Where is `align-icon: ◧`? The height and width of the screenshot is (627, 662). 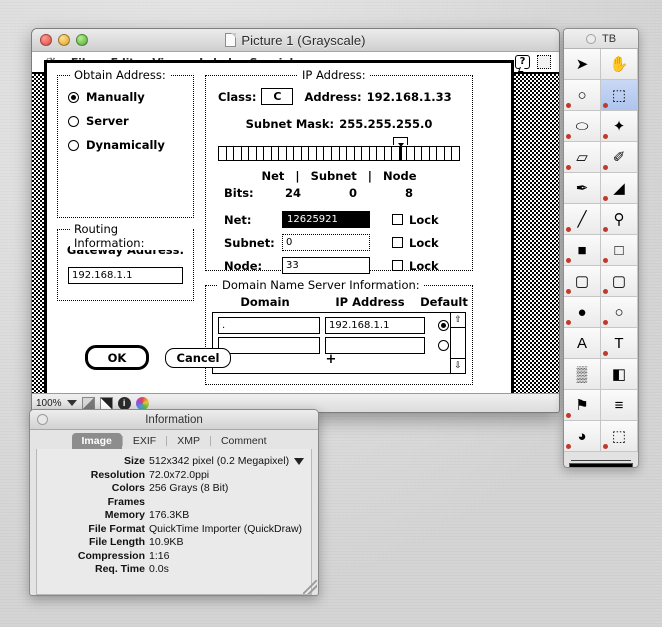
align-icon: ◧ is located at coordinates (619, 374).